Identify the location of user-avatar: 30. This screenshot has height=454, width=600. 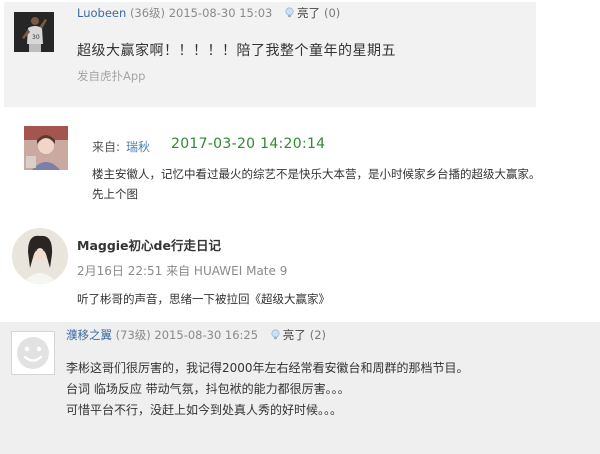
(34, 32).